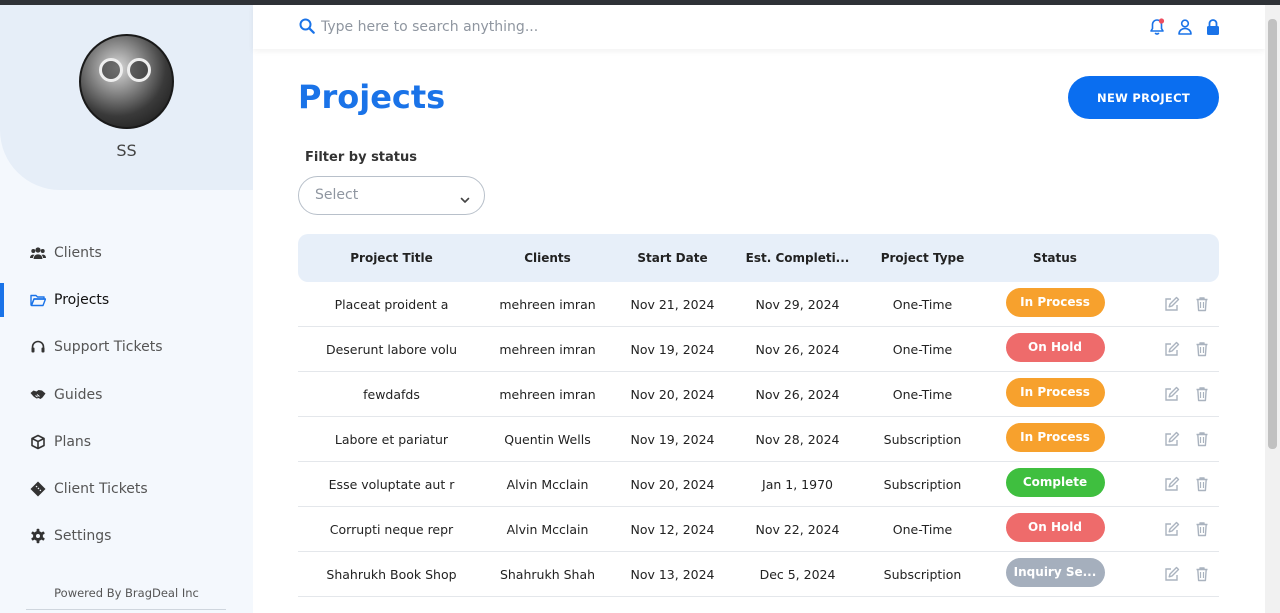  Describe the element at coordinates (126, 81) in the screenshot. I see `avatar` at that location.